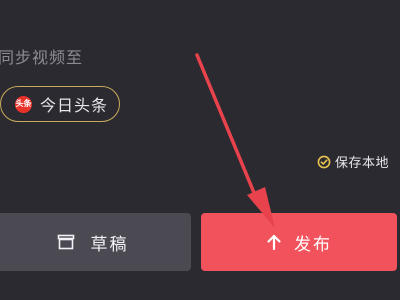  I want to click on save-local-toggle: 保存本地, so click(353, 161).